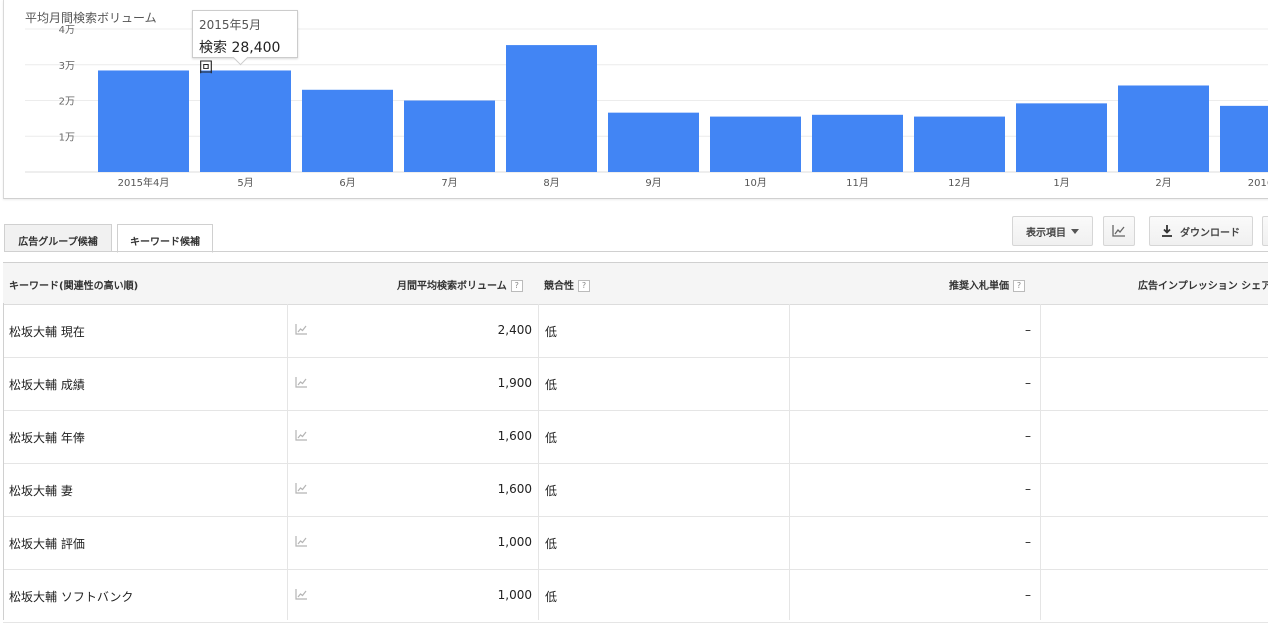 Image resolution: width=1268 pixels, height=623 pixels. I want to click on y-tick-label: 2万, so click(67, 102).